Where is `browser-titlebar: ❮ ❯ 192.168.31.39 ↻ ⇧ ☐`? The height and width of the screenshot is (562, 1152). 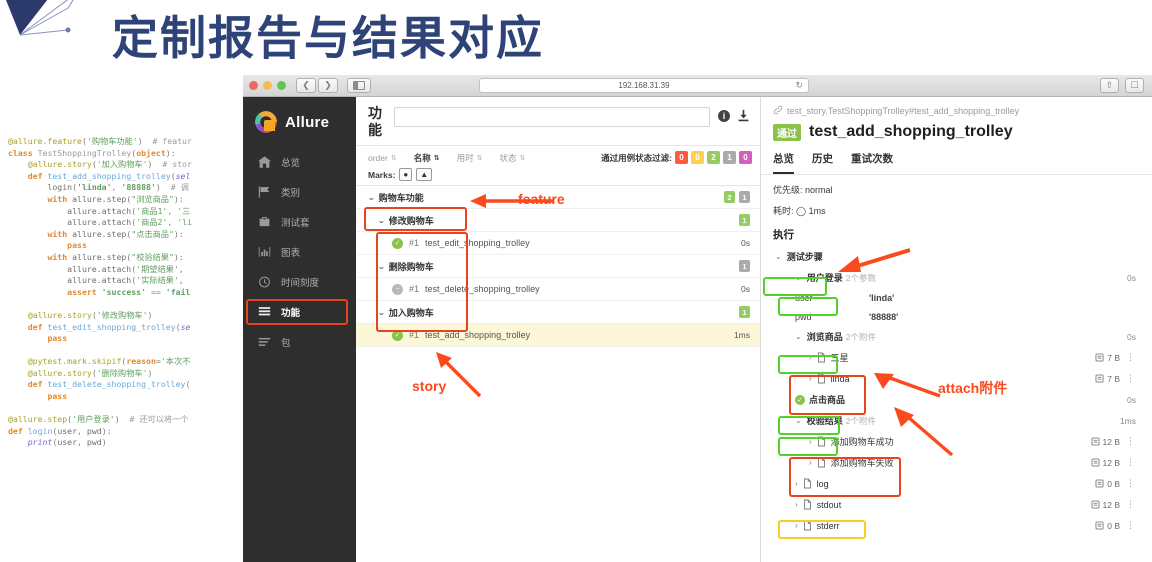
browser-titlebar: ❮ ❯ 192.168.31.39 ↻ ⇧ ☐ is located at coordinates (697, 86).